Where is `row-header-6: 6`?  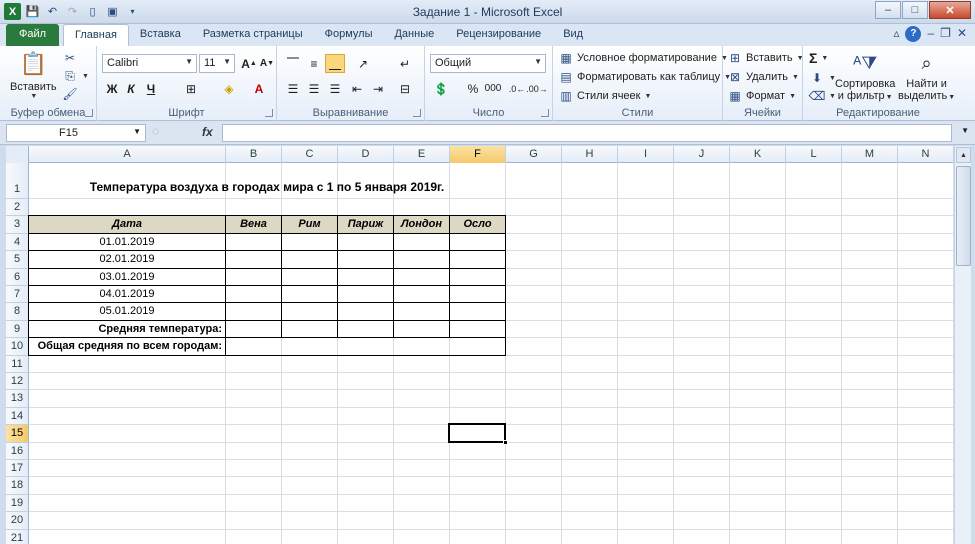 row-header-6: 6 is located at coordinates (17, 277).